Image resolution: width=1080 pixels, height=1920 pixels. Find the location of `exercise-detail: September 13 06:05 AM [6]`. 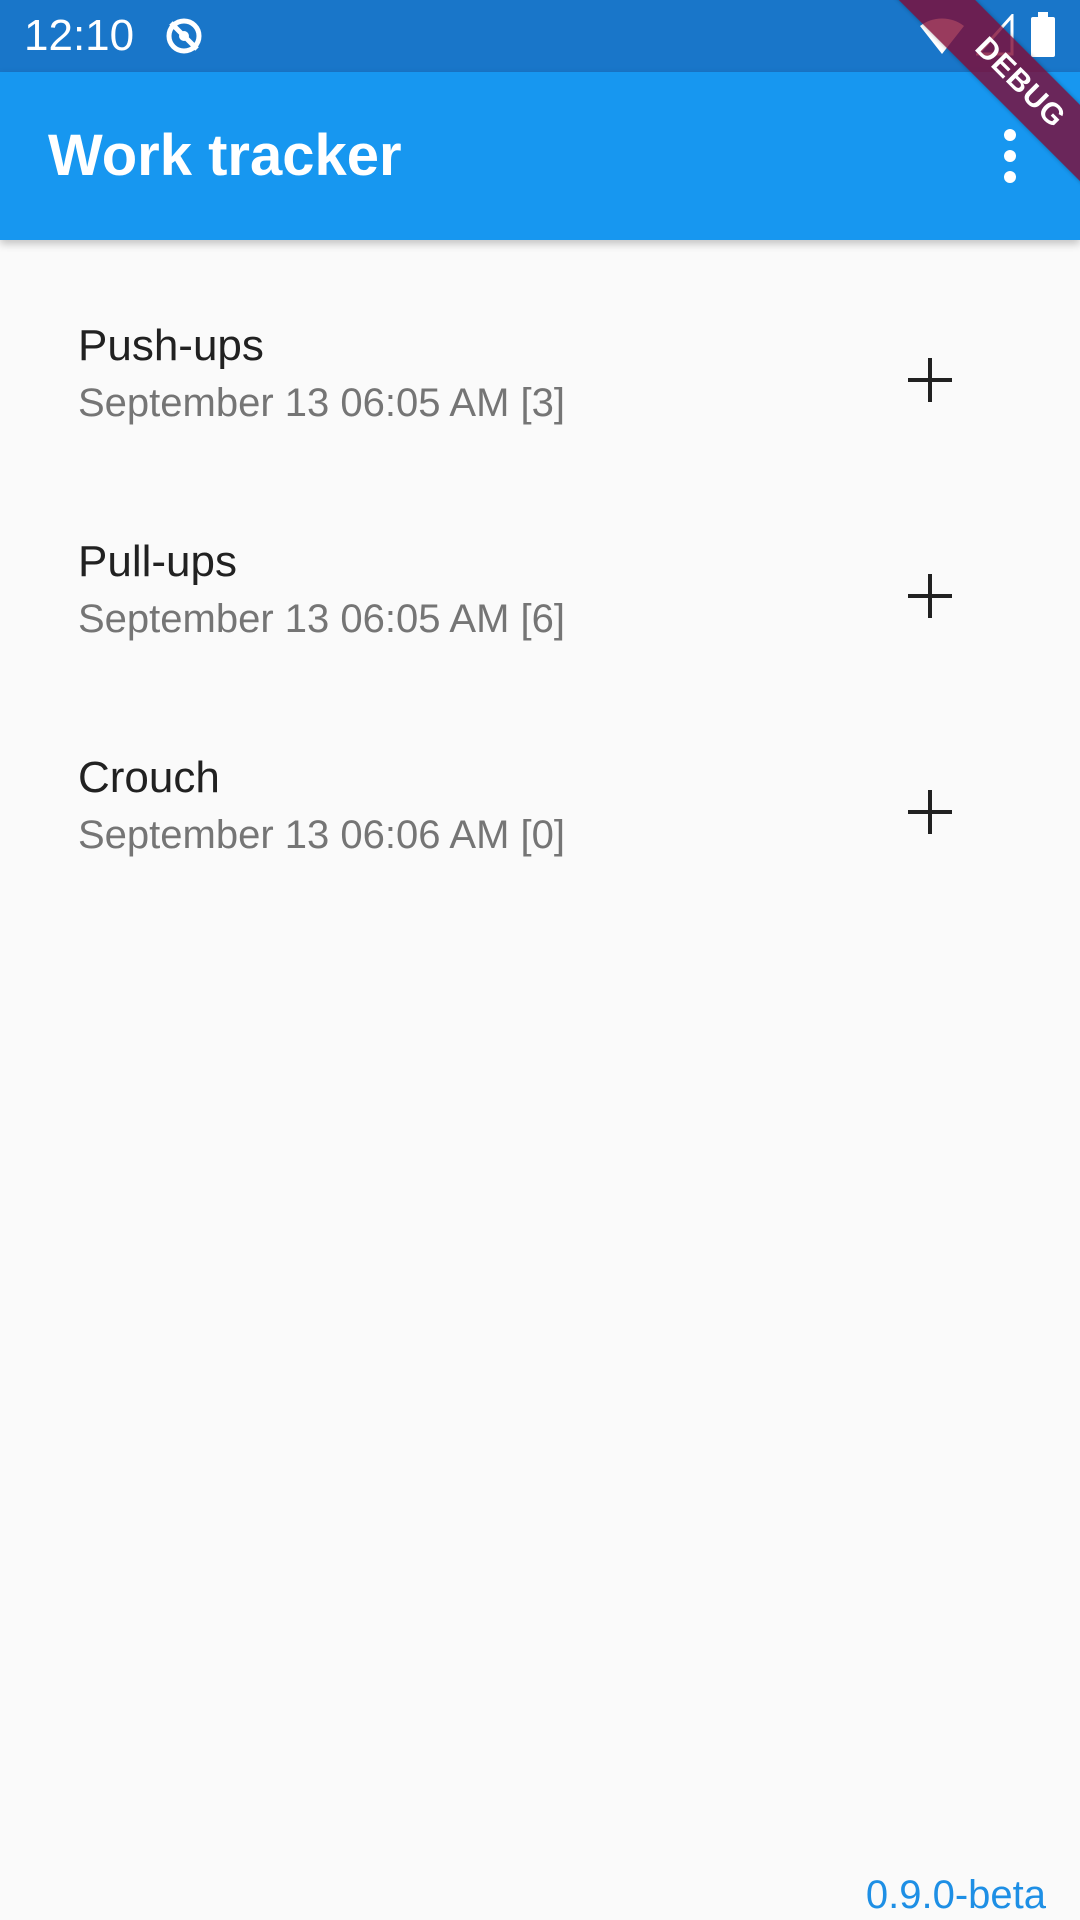

exercise-detail: September 13 06:05 AM [6] is located at coordinates (321, 619).